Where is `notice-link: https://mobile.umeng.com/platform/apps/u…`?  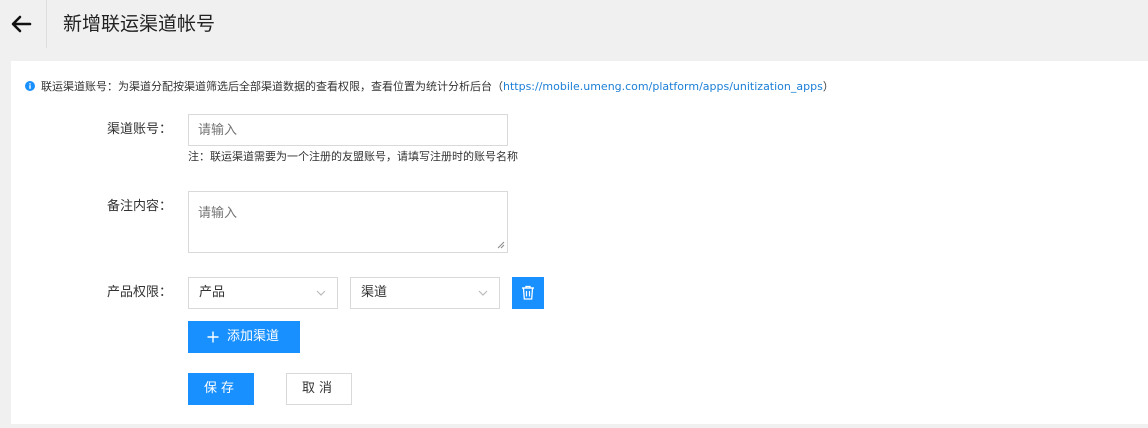 notice-link: https://mobile.umeng.com/platform/apps/u… is located at coordinates (663, 86).